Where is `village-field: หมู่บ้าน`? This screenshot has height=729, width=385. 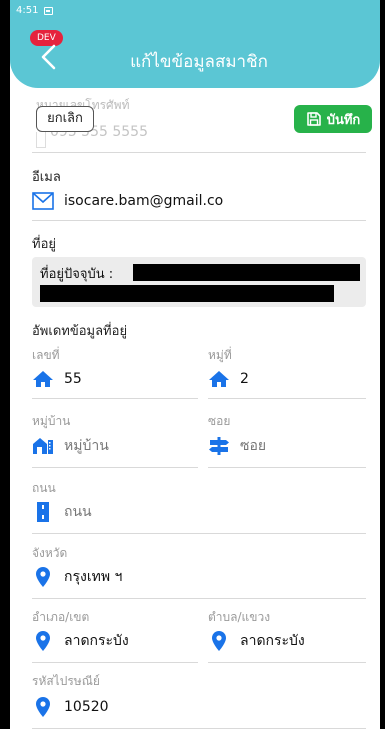
village-field: หมู่บ้าน is located at coordinates (115, 451).